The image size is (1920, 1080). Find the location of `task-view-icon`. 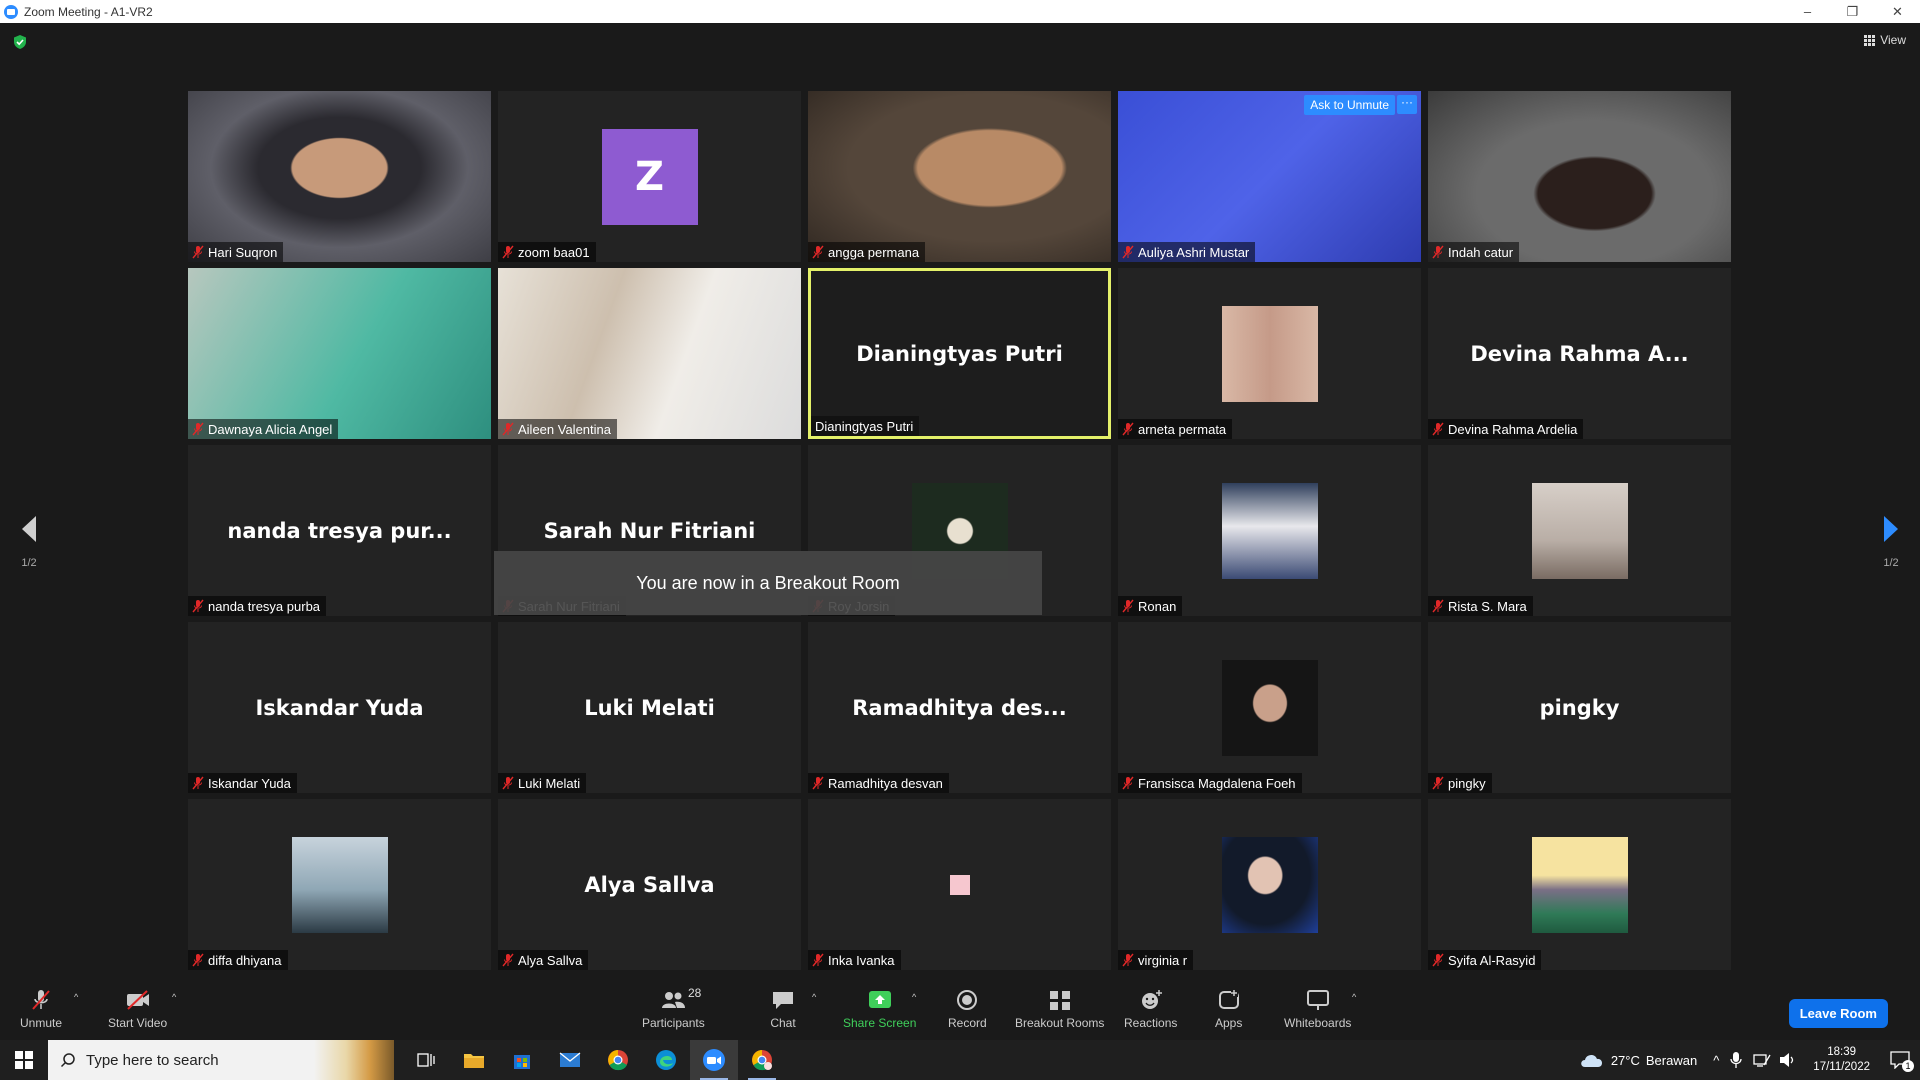

task-view-icon is located at coordinates (426, 1060).